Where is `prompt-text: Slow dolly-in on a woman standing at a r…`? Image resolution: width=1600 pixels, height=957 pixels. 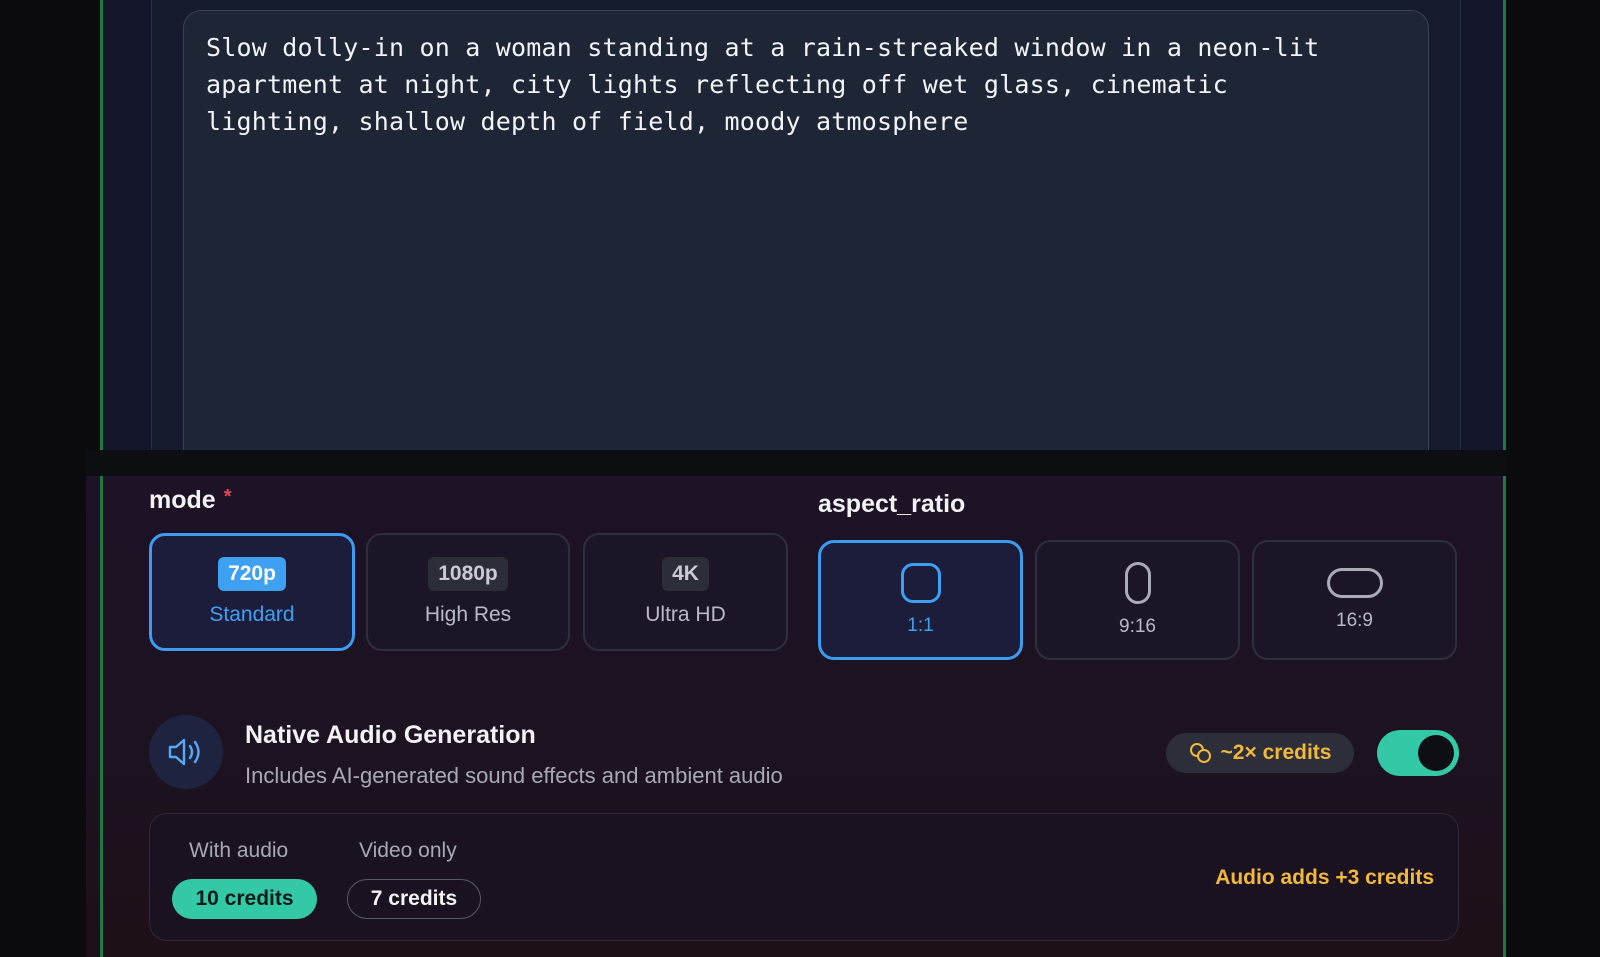
prompt-text: Slow dolly-in on a woman standing at a r… is located at coordinates (806, 84).